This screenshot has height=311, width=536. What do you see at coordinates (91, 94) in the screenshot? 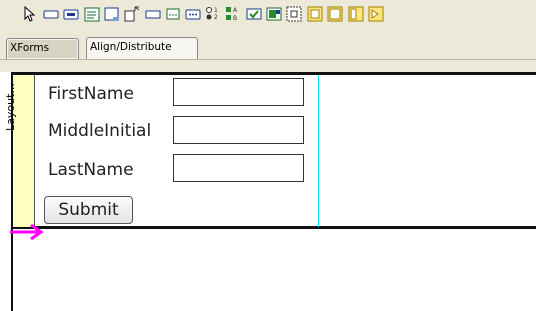
I see `firstname-label: FirstName` at bounding box center [91, 94].